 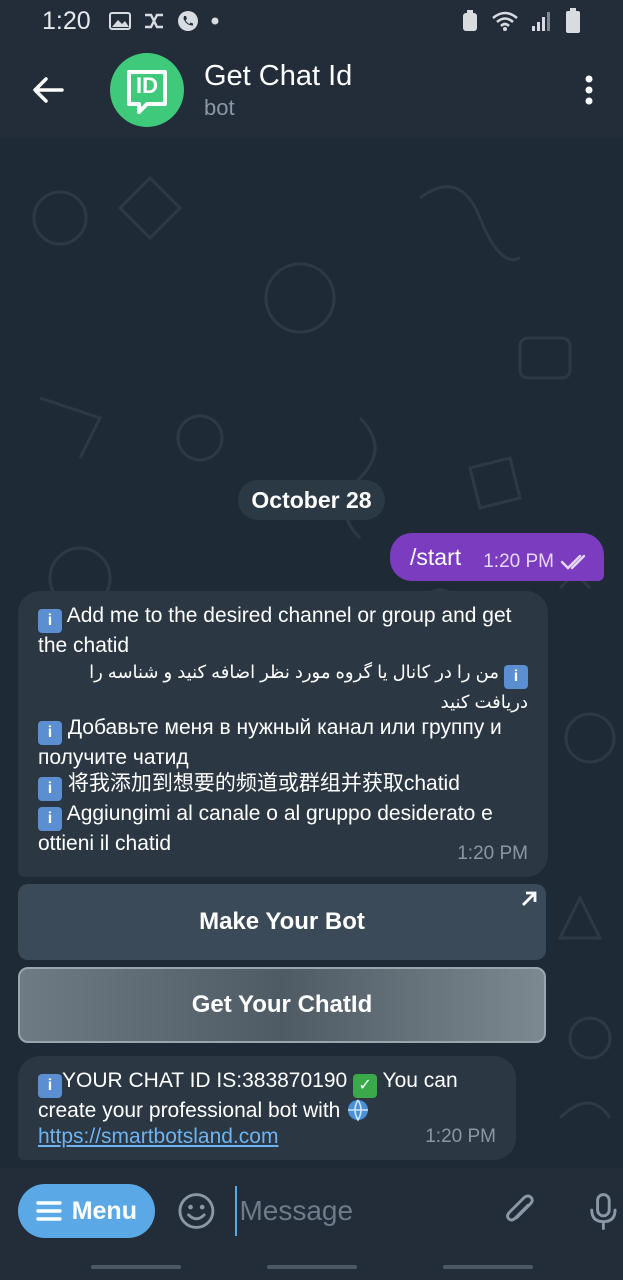 What do you see at coordinates (192, 1083) in the screenshot?
I see `chat-id-line: i YOUR CHAT ID IS:383870190` at bounding box center [192, 1083].